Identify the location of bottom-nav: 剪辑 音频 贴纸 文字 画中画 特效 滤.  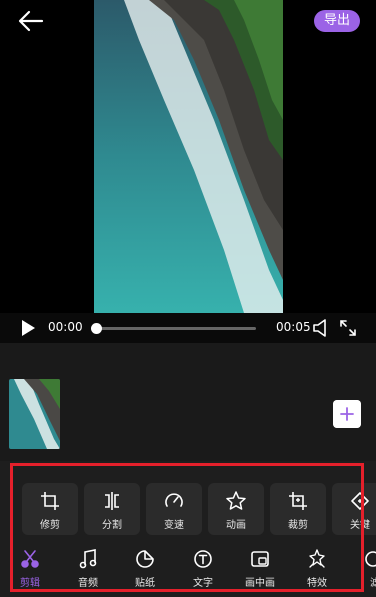
(188, 570).